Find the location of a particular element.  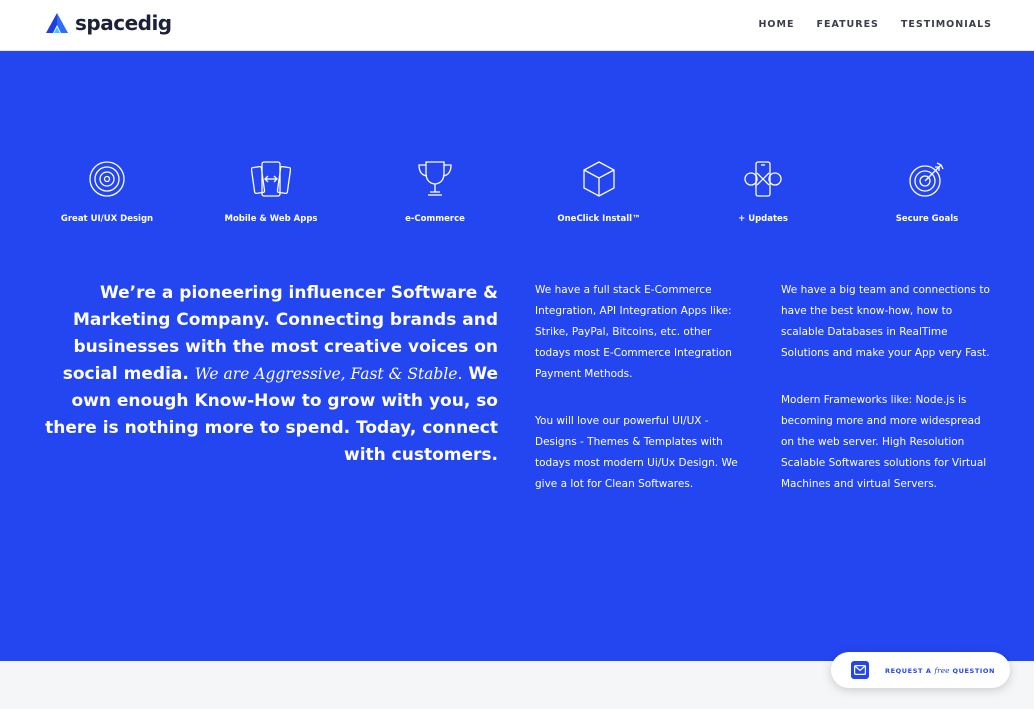

feature-label: Mobile & Web Apps is located at coordinates (271, 219).